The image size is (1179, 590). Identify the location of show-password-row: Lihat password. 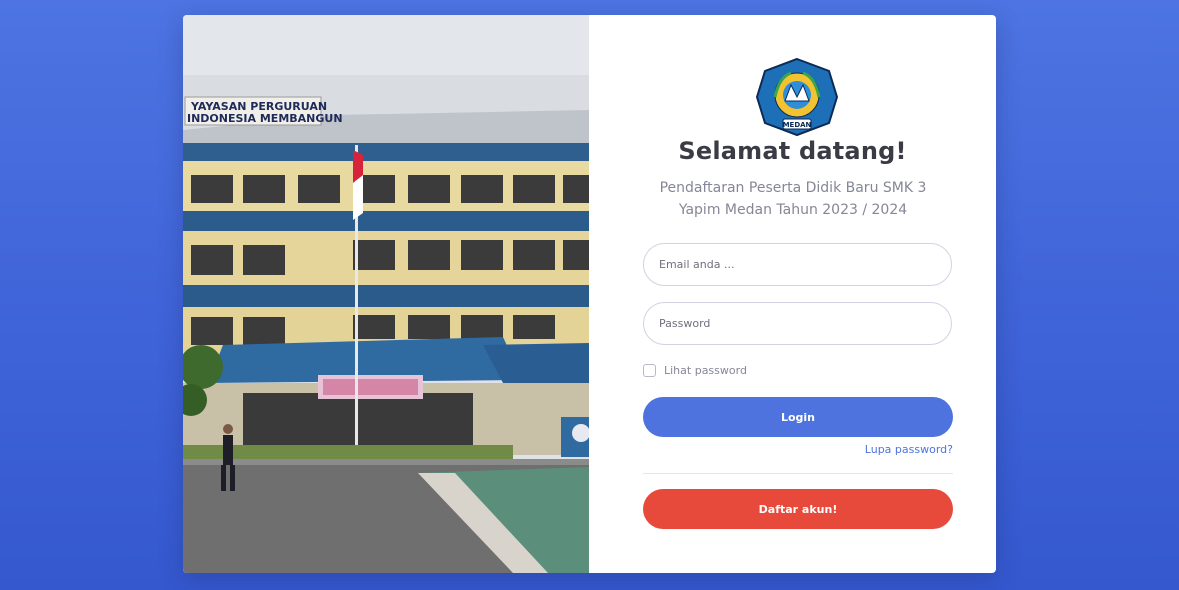
(695, 370).